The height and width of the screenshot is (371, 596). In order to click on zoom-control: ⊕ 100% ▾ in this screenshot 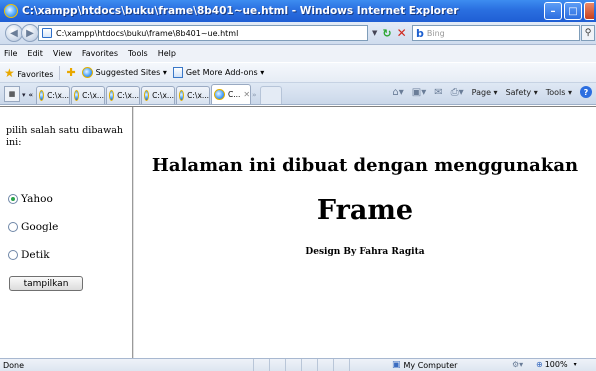, I will do `click(556, 364)`.